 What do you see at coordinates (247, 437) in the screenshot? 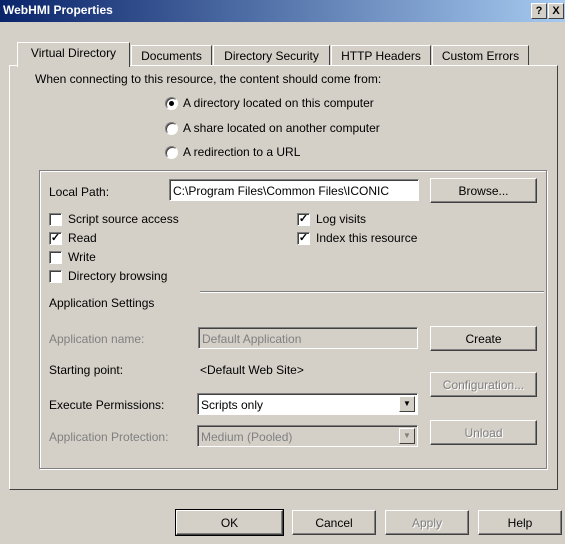
I see `application-protection-value: Medium (Pooled)` at bounding box center [247, 437].